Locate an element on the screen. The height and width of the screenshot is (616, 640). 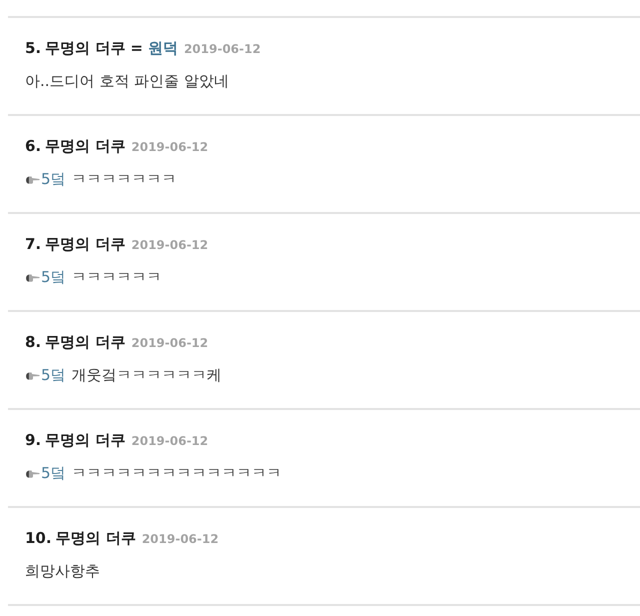
comment-number: 6. is located at coordinates (33, 146).